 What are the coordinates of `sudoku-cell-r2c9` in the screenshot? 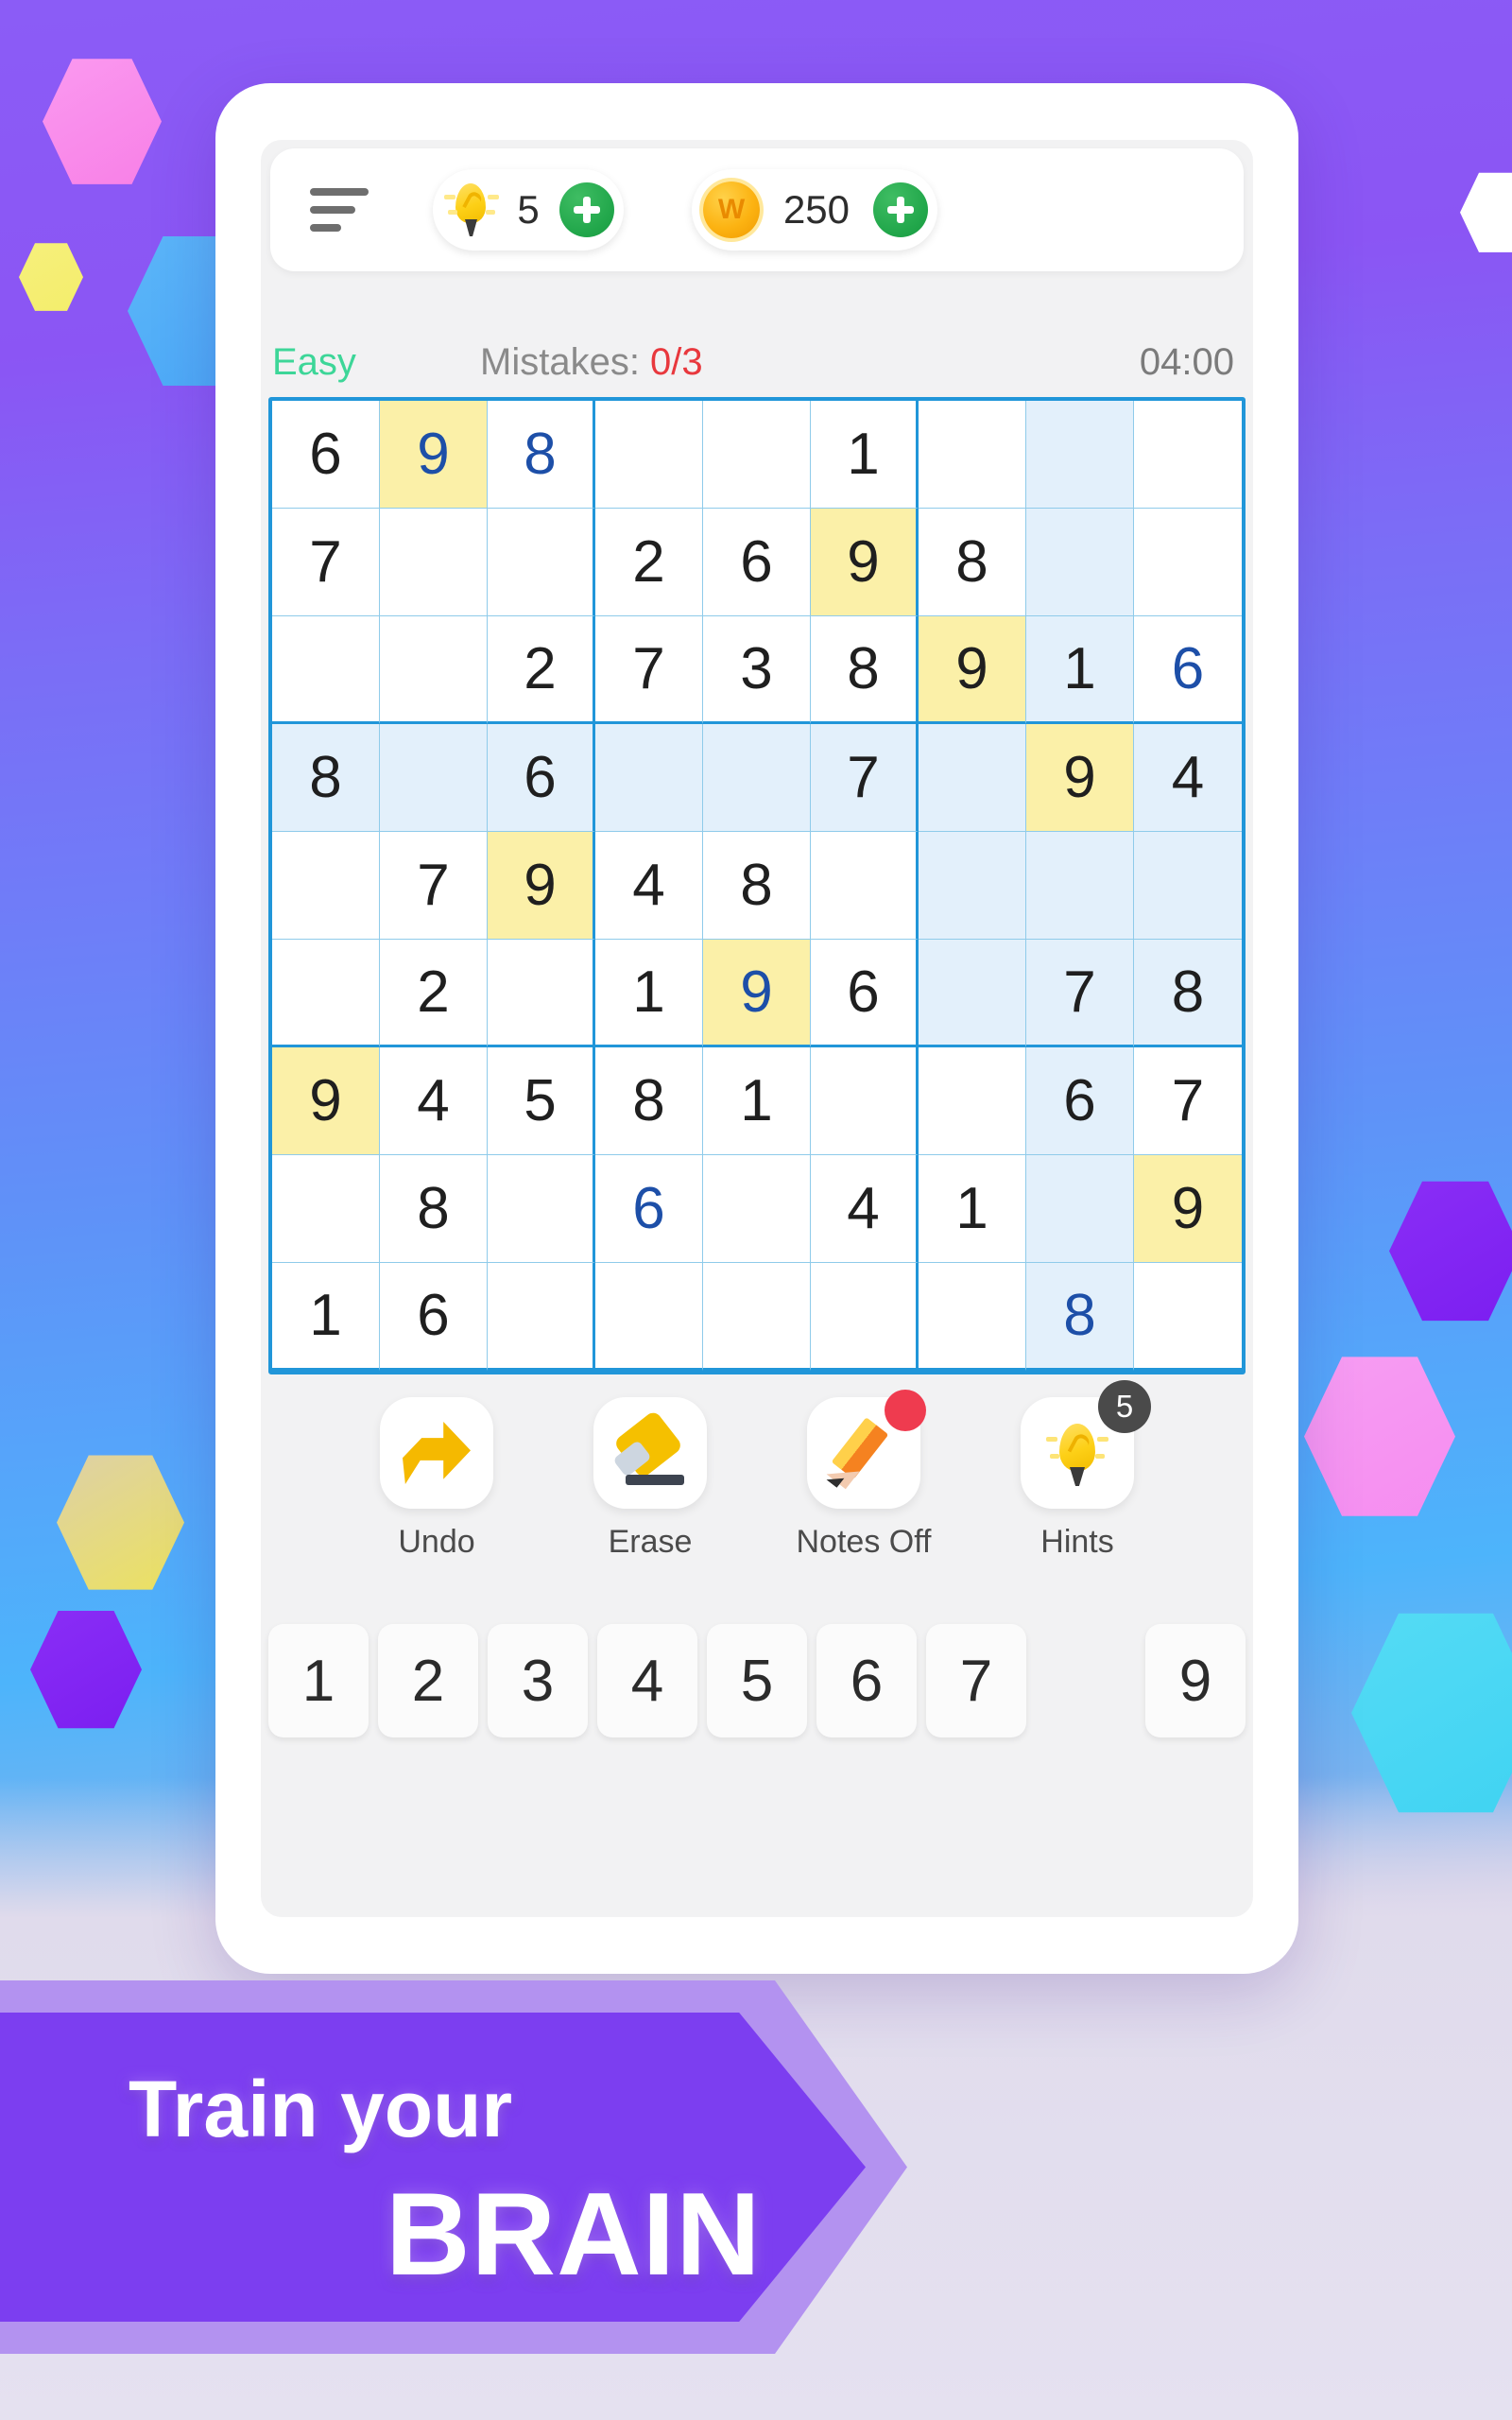 It's located at (1188, 562).